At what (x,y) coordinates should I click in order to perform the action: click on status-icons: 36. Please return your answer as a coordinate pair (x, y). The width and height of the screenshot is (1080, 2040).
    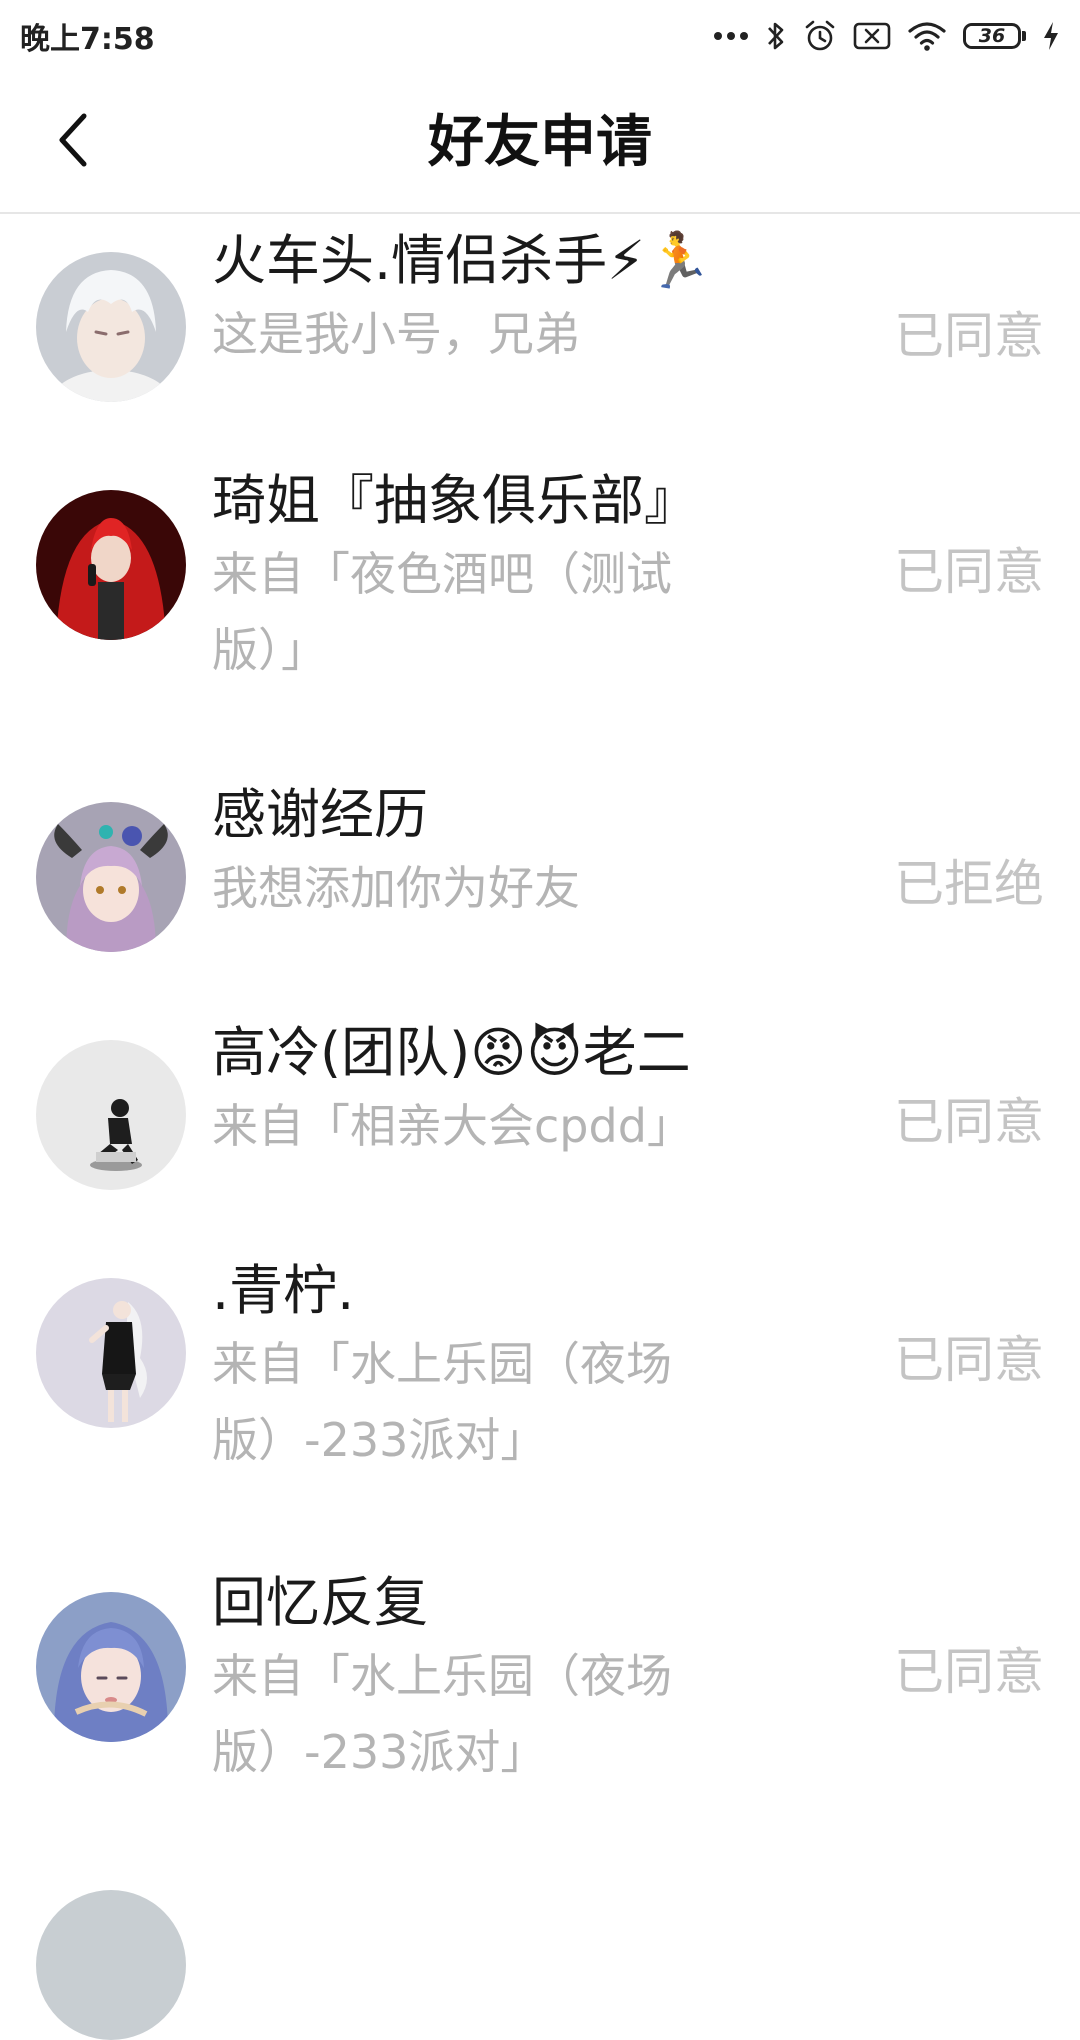
    Looking at the image, I should click on (886, 36).